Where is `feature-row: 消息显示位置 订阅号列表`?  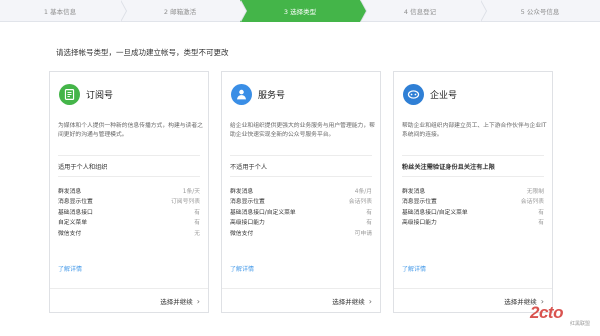
feature-row: 消息显示位置 订阅号列表 is located at coordinates (129, 201).